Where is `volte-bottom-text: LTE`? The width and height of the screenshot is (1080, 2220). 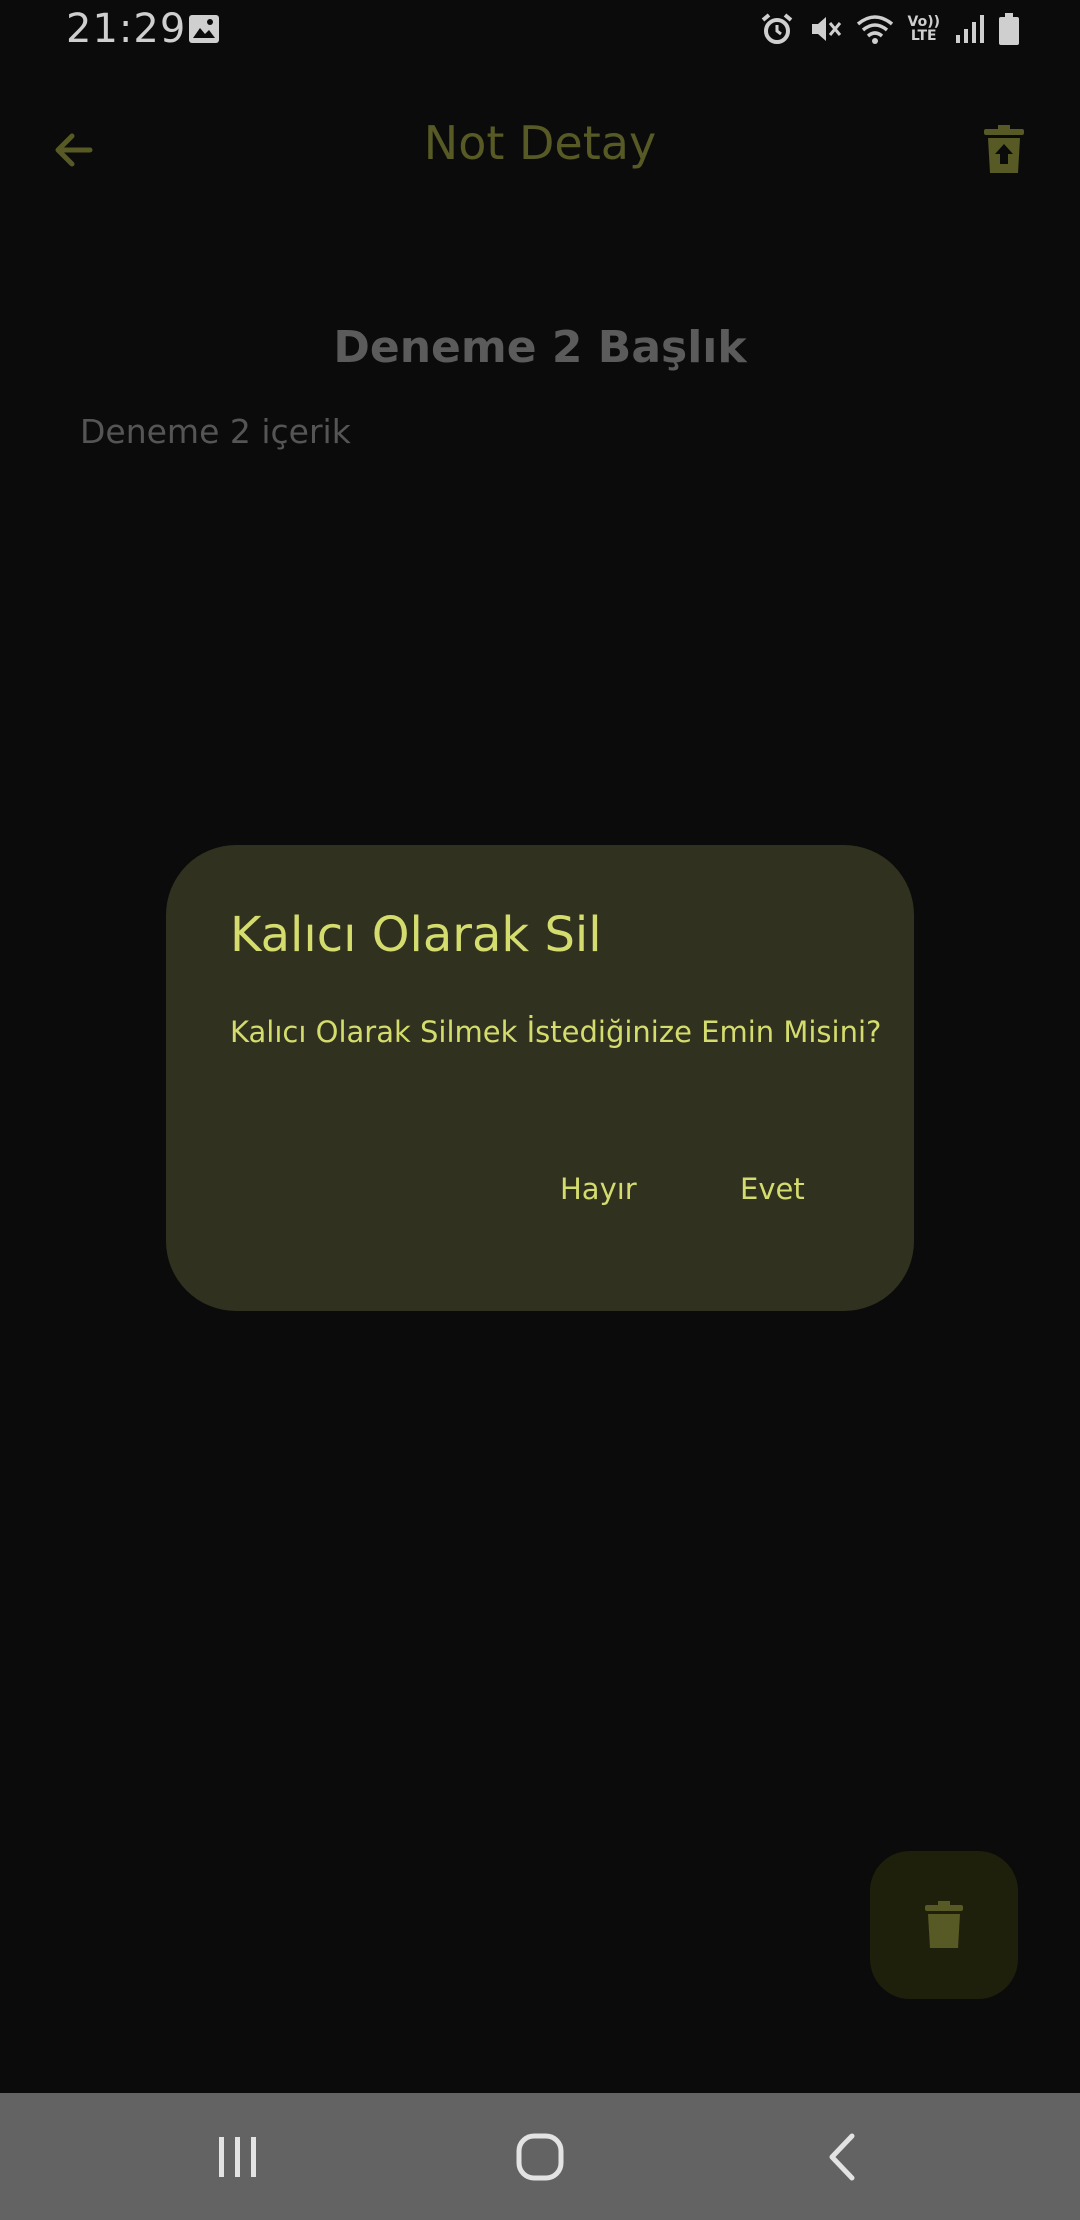 volte-bottom-text: LTE is located at coordinates (923, 36).